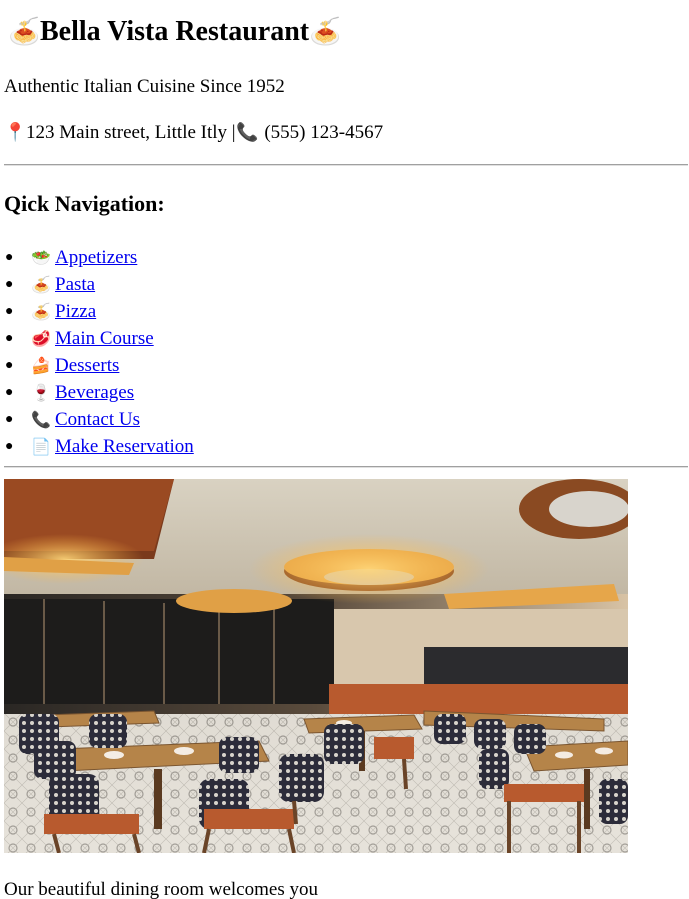 This screenshot has height=899, width=689. I want to click on list-item: ● 📞 Contact Us, so click(97, 419).